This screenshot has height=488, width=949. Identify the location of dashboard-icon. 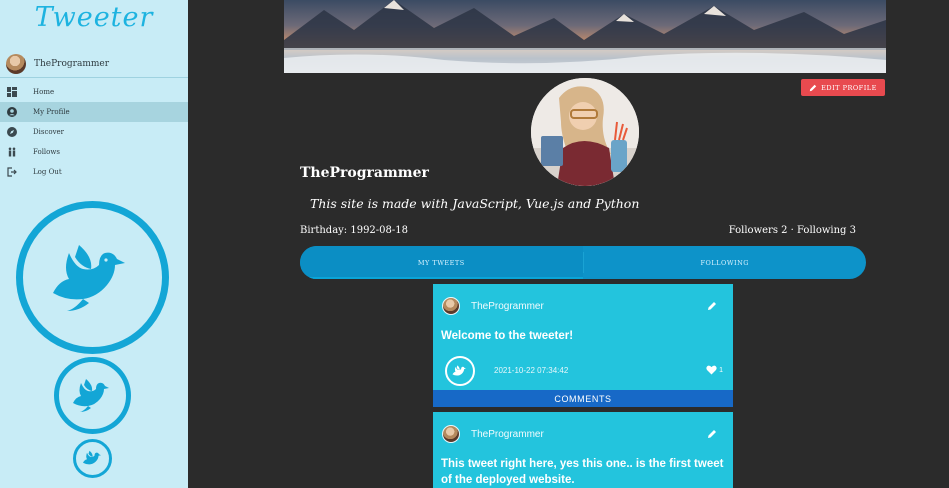
(12, 92).